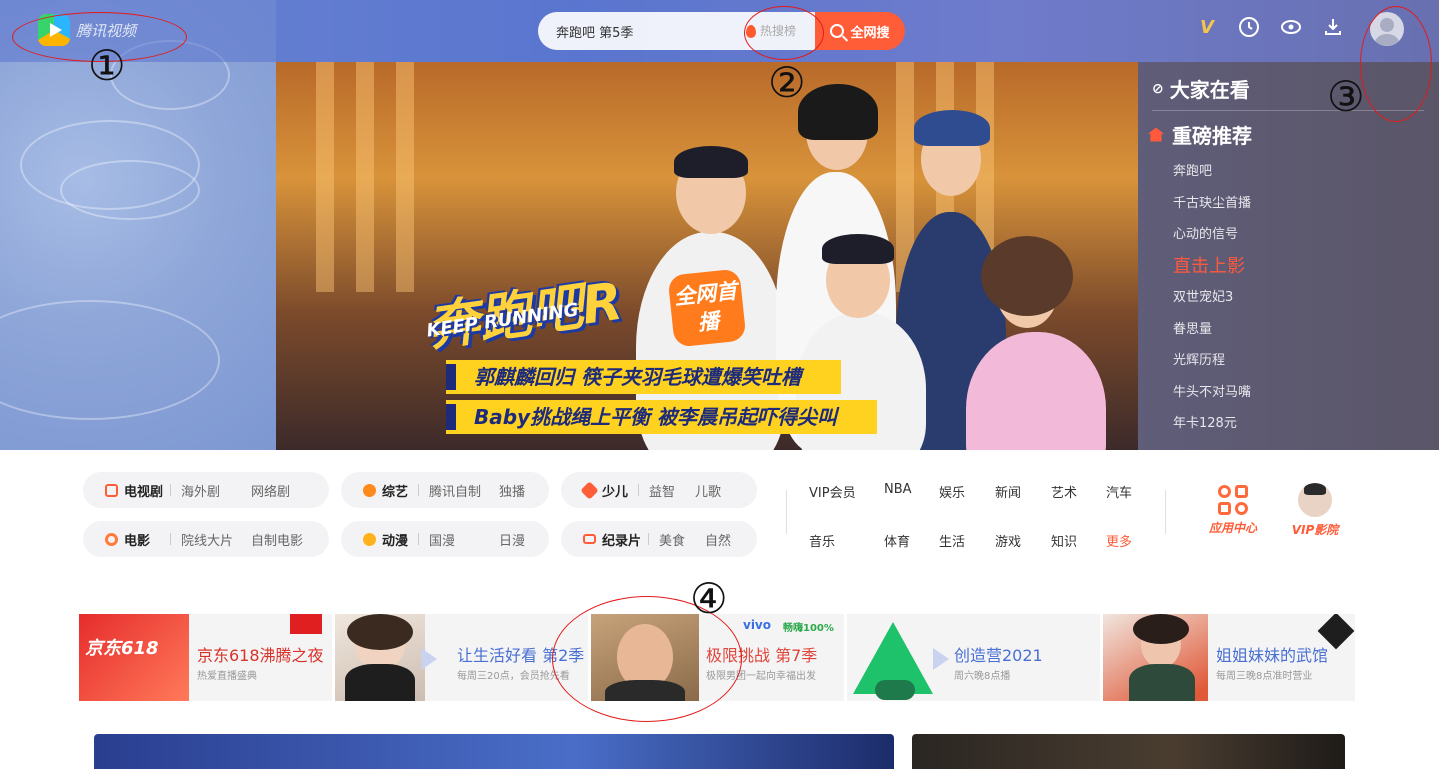 Image resolution: width=1439 pixels, height=769 pixels. What do you see at coordinates (277, 539) in the screenshot?
I see `category-sub-link: 自制电影` at bounding box center [277, 539].